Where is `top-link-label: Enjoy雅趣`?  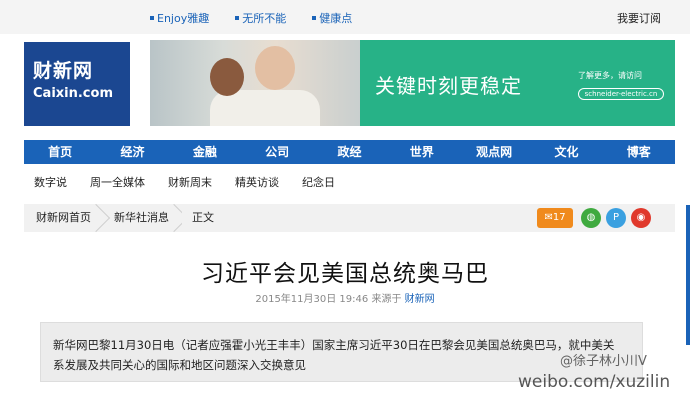 top-link-label: Enjoy雅趣 is located at coordinates (183, 18).